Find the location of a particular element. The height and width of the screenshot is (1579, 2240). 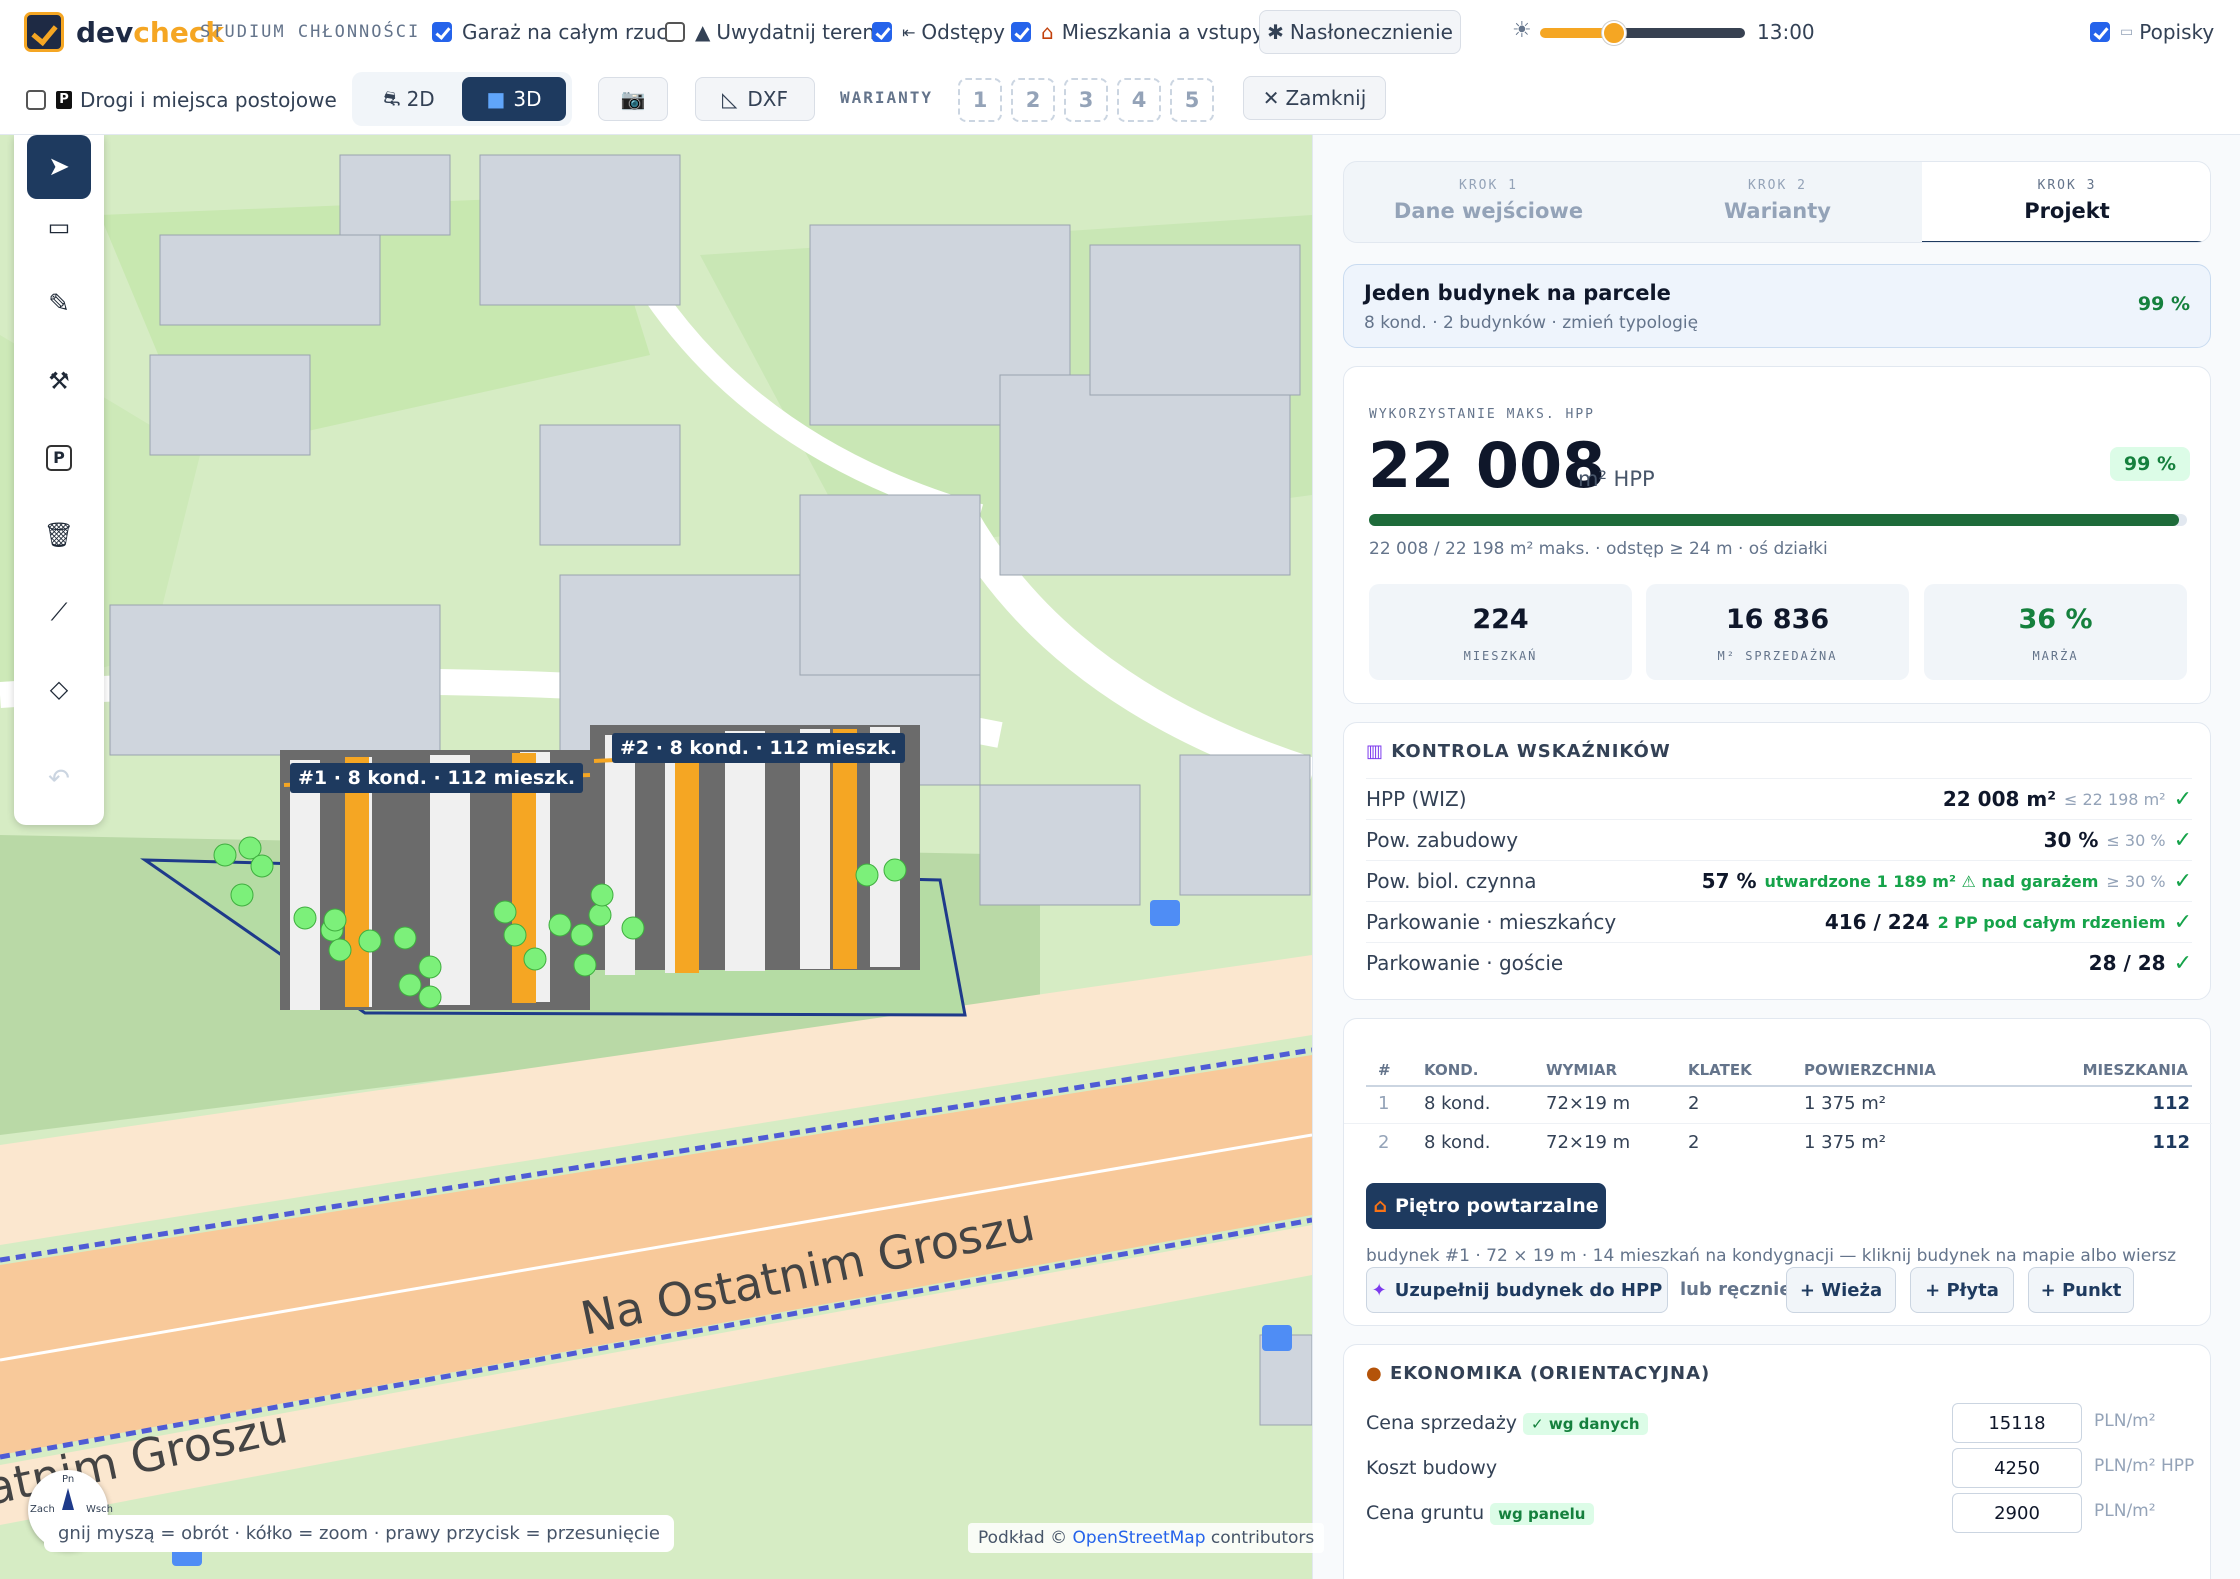

cell-stairwells: 2 is located at coordinates (1694, 1103).